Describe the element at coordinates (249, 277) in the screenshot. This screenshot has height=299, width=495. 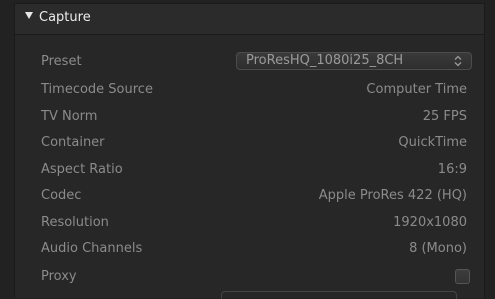
I see `proxy-row: Proxy` at that location.